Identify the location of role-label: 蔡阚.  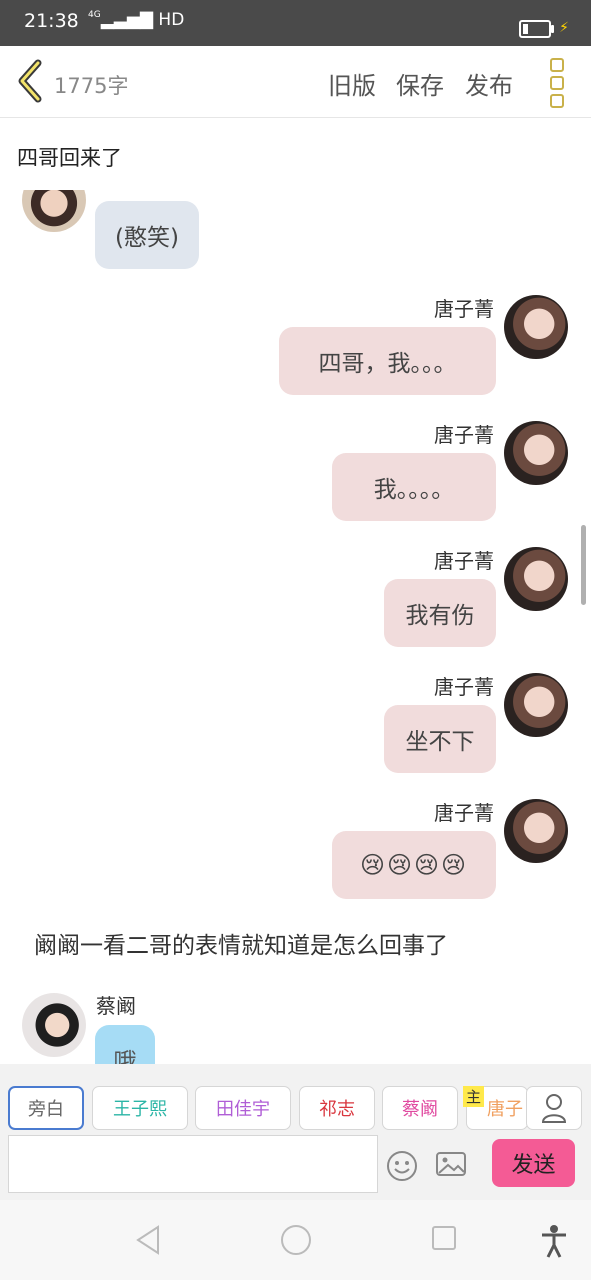
(420, 1109).